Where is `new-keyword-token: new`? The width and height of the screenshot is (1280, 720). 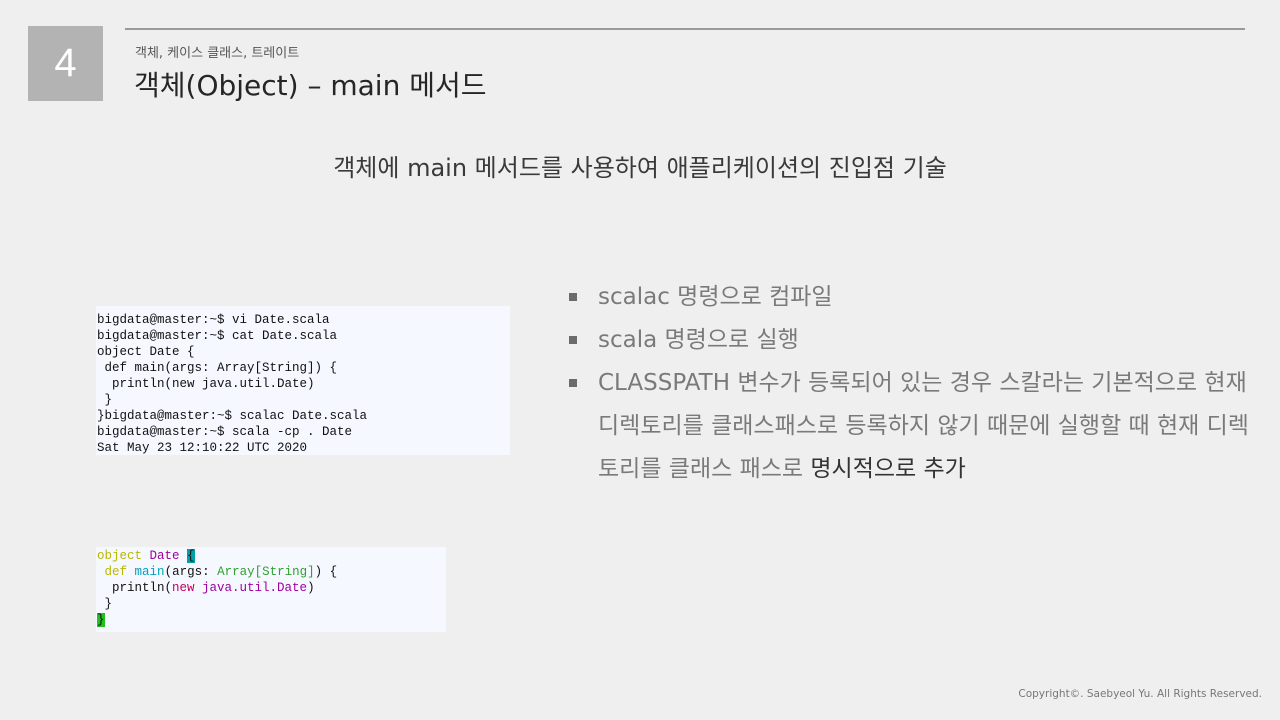 new-keyword-token: new is located at coordinates (183, 588).